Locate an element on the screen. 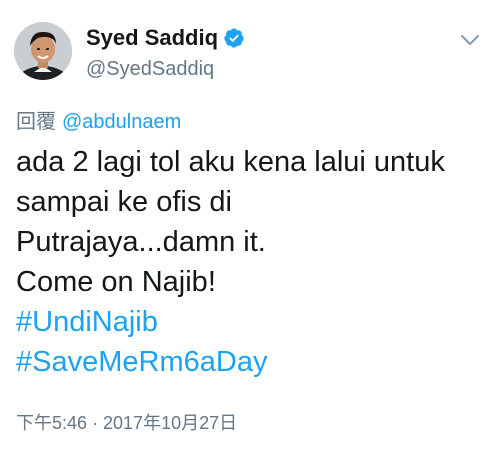 Image resolution: width=500 pixels, height=455 pixels. profile-photo-icon is located at coordinates (43, 51).